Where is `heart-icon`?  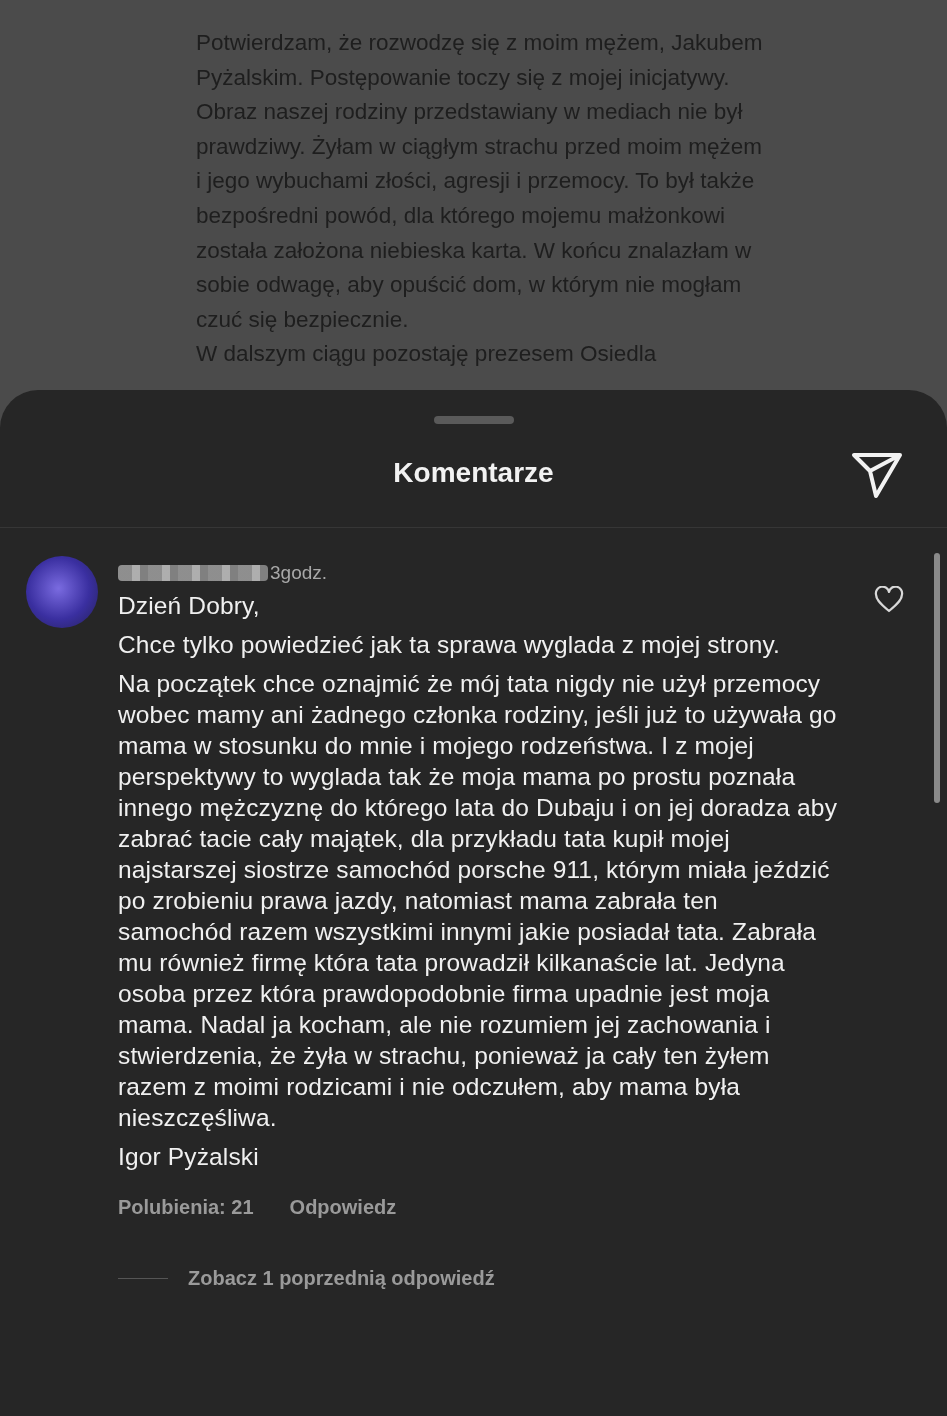
heart-icon is located at coordinates (889, 600).